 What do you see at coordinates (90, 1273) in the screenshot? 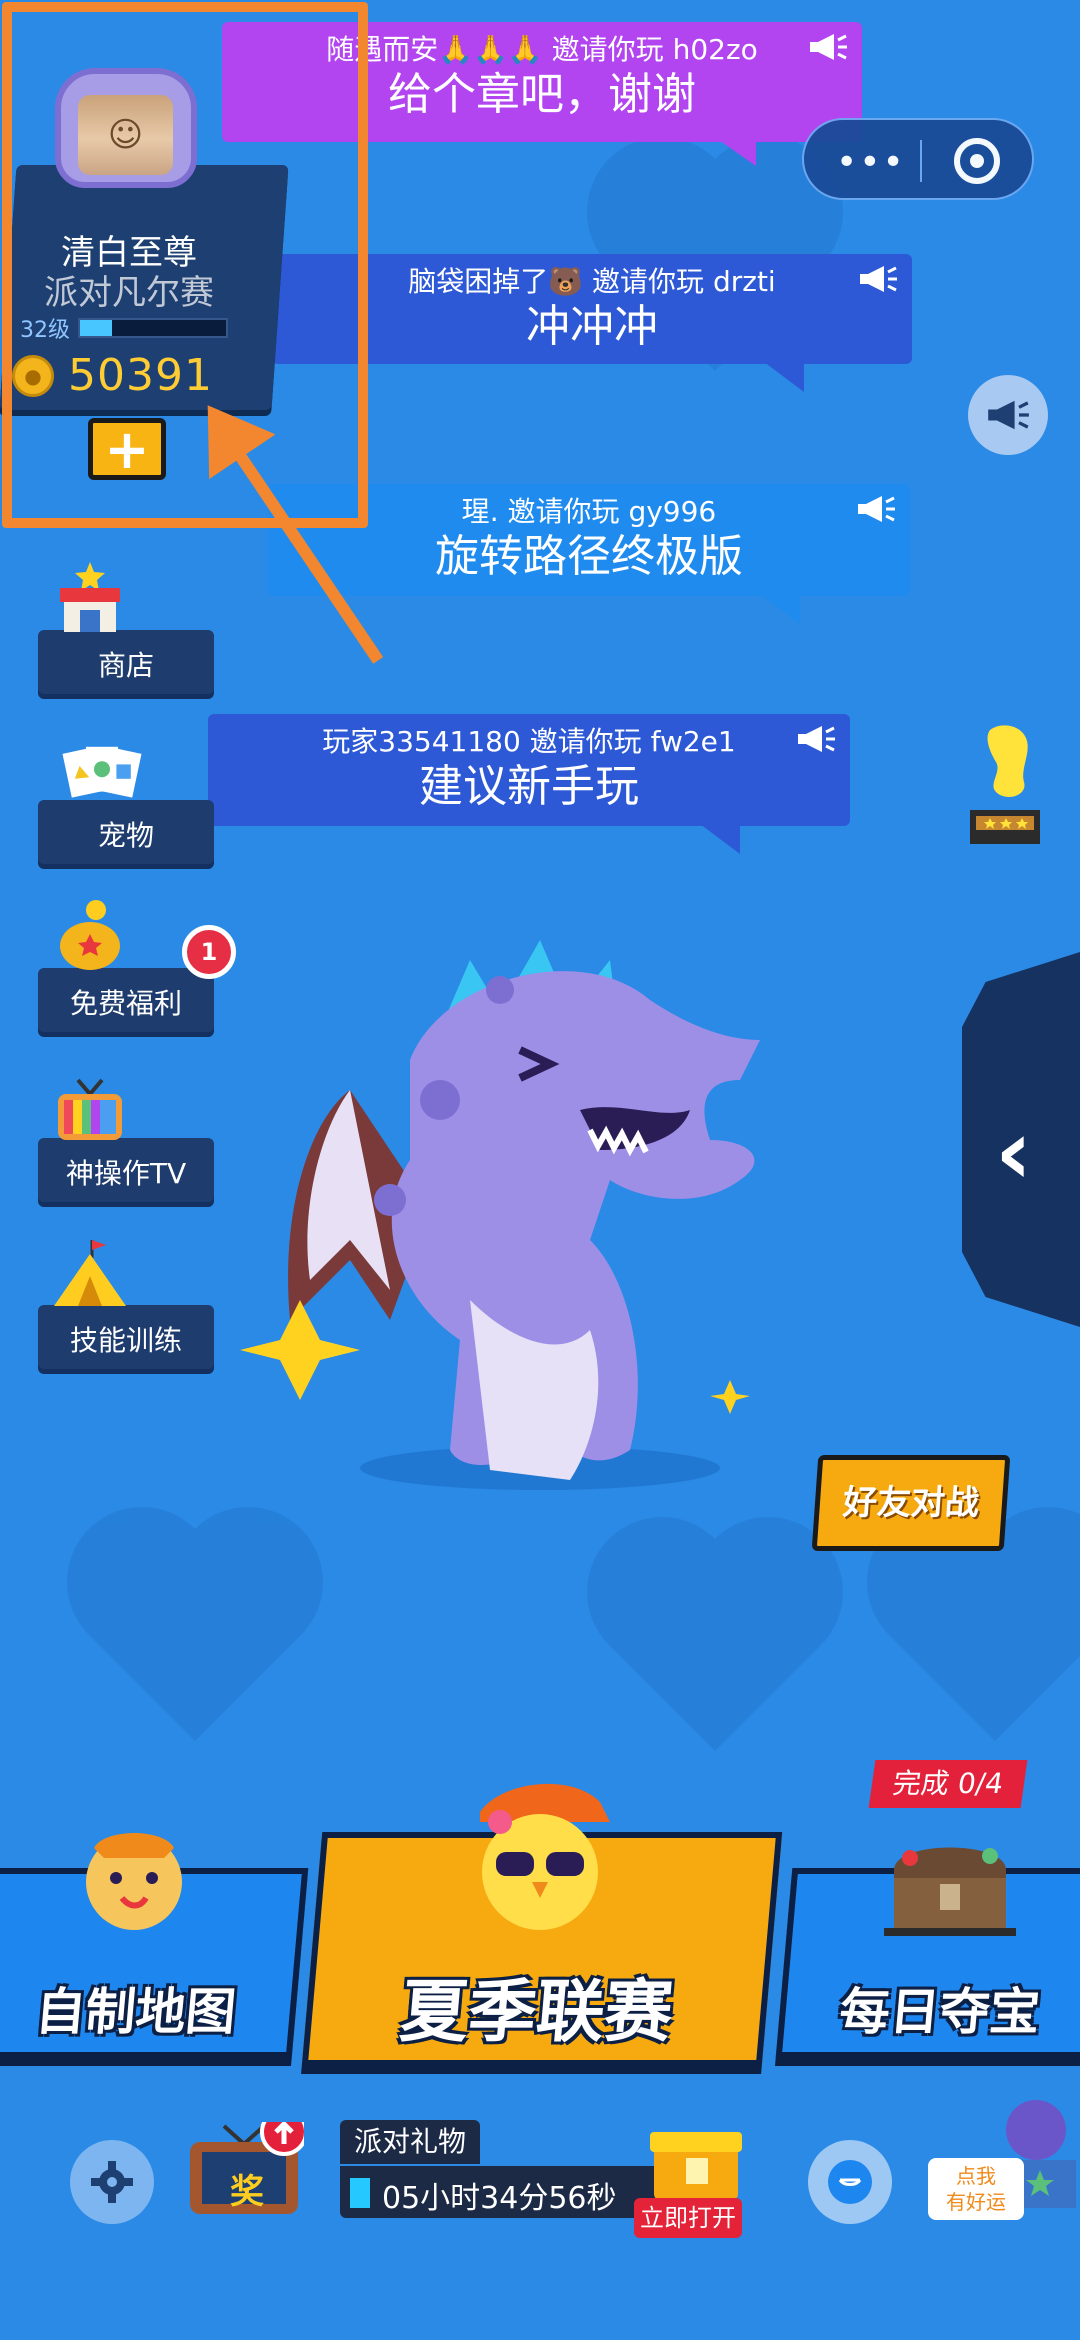
I see `tent-icon` at bounding box center [90, 1273].